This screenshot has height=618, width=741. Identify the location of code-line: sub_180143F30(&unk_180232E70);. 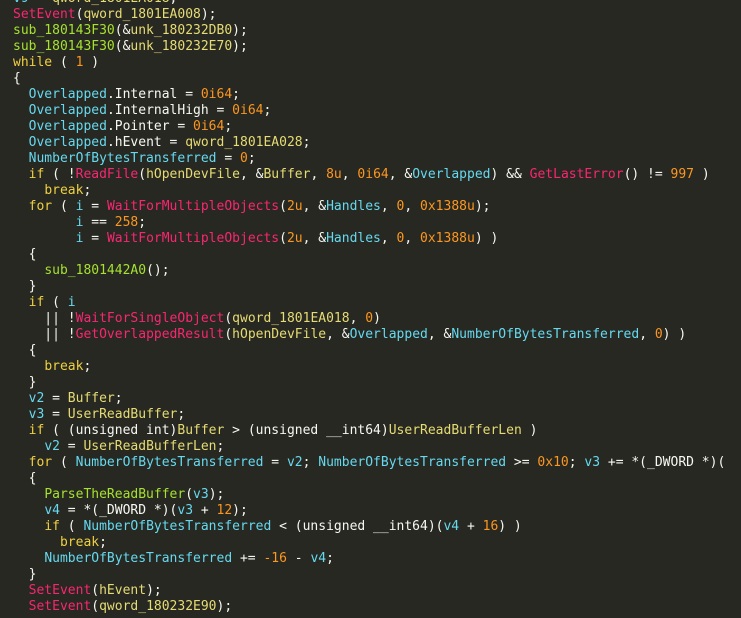
(370, 47).